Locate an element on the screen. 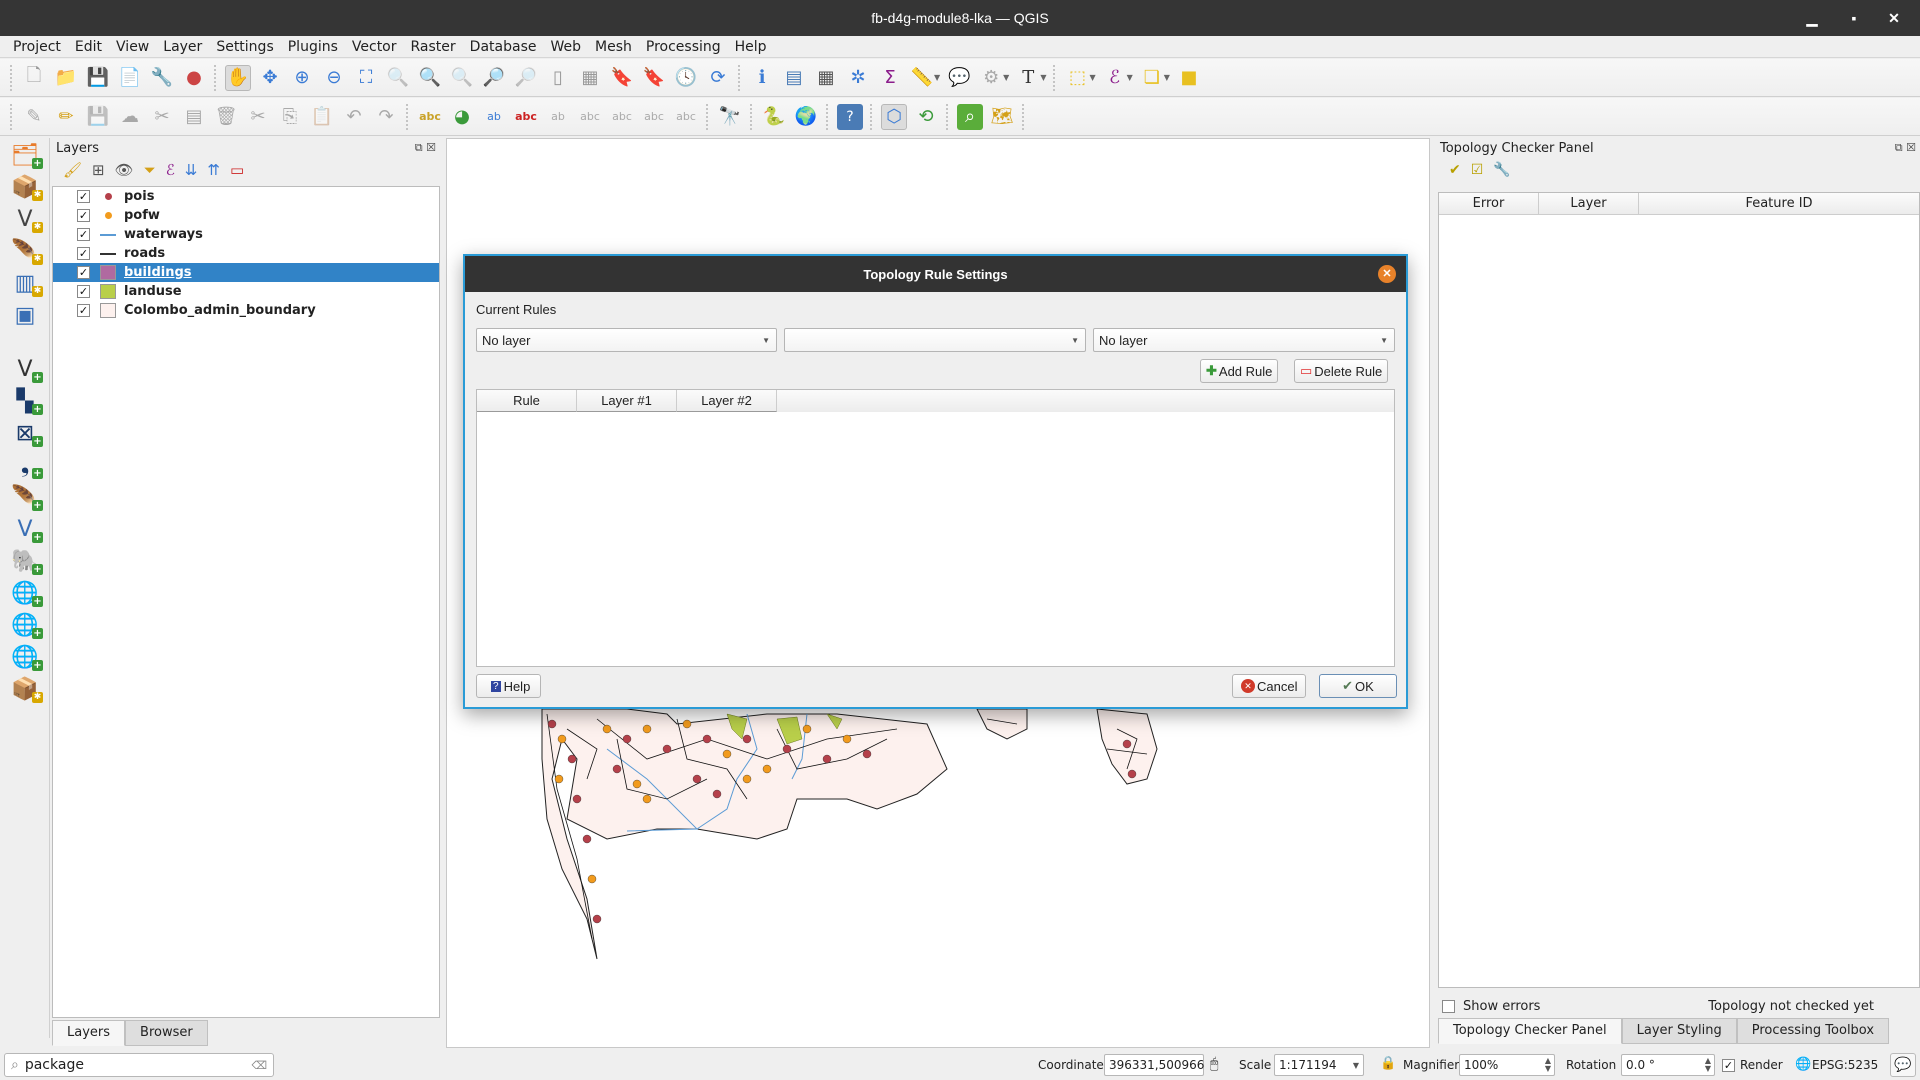 This screenshot has width=1920, height=1080. menu-processing: Processing is located at coordinates (683, 47).